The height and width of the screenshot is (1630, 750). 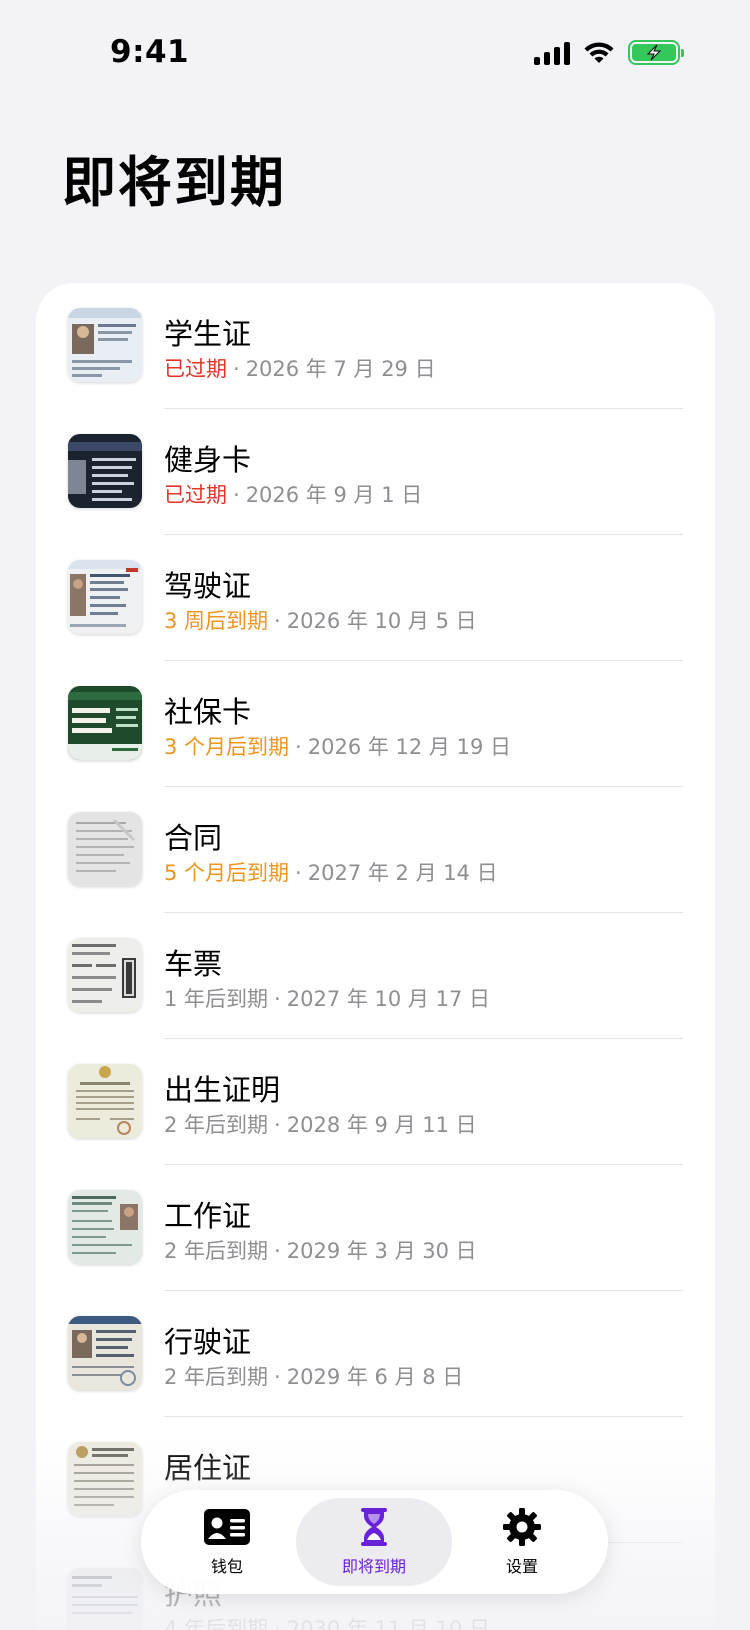 I want to click on item-subtitle: 已过期 · 2026 年 7 月 29 日, so click(x=300, y=369).